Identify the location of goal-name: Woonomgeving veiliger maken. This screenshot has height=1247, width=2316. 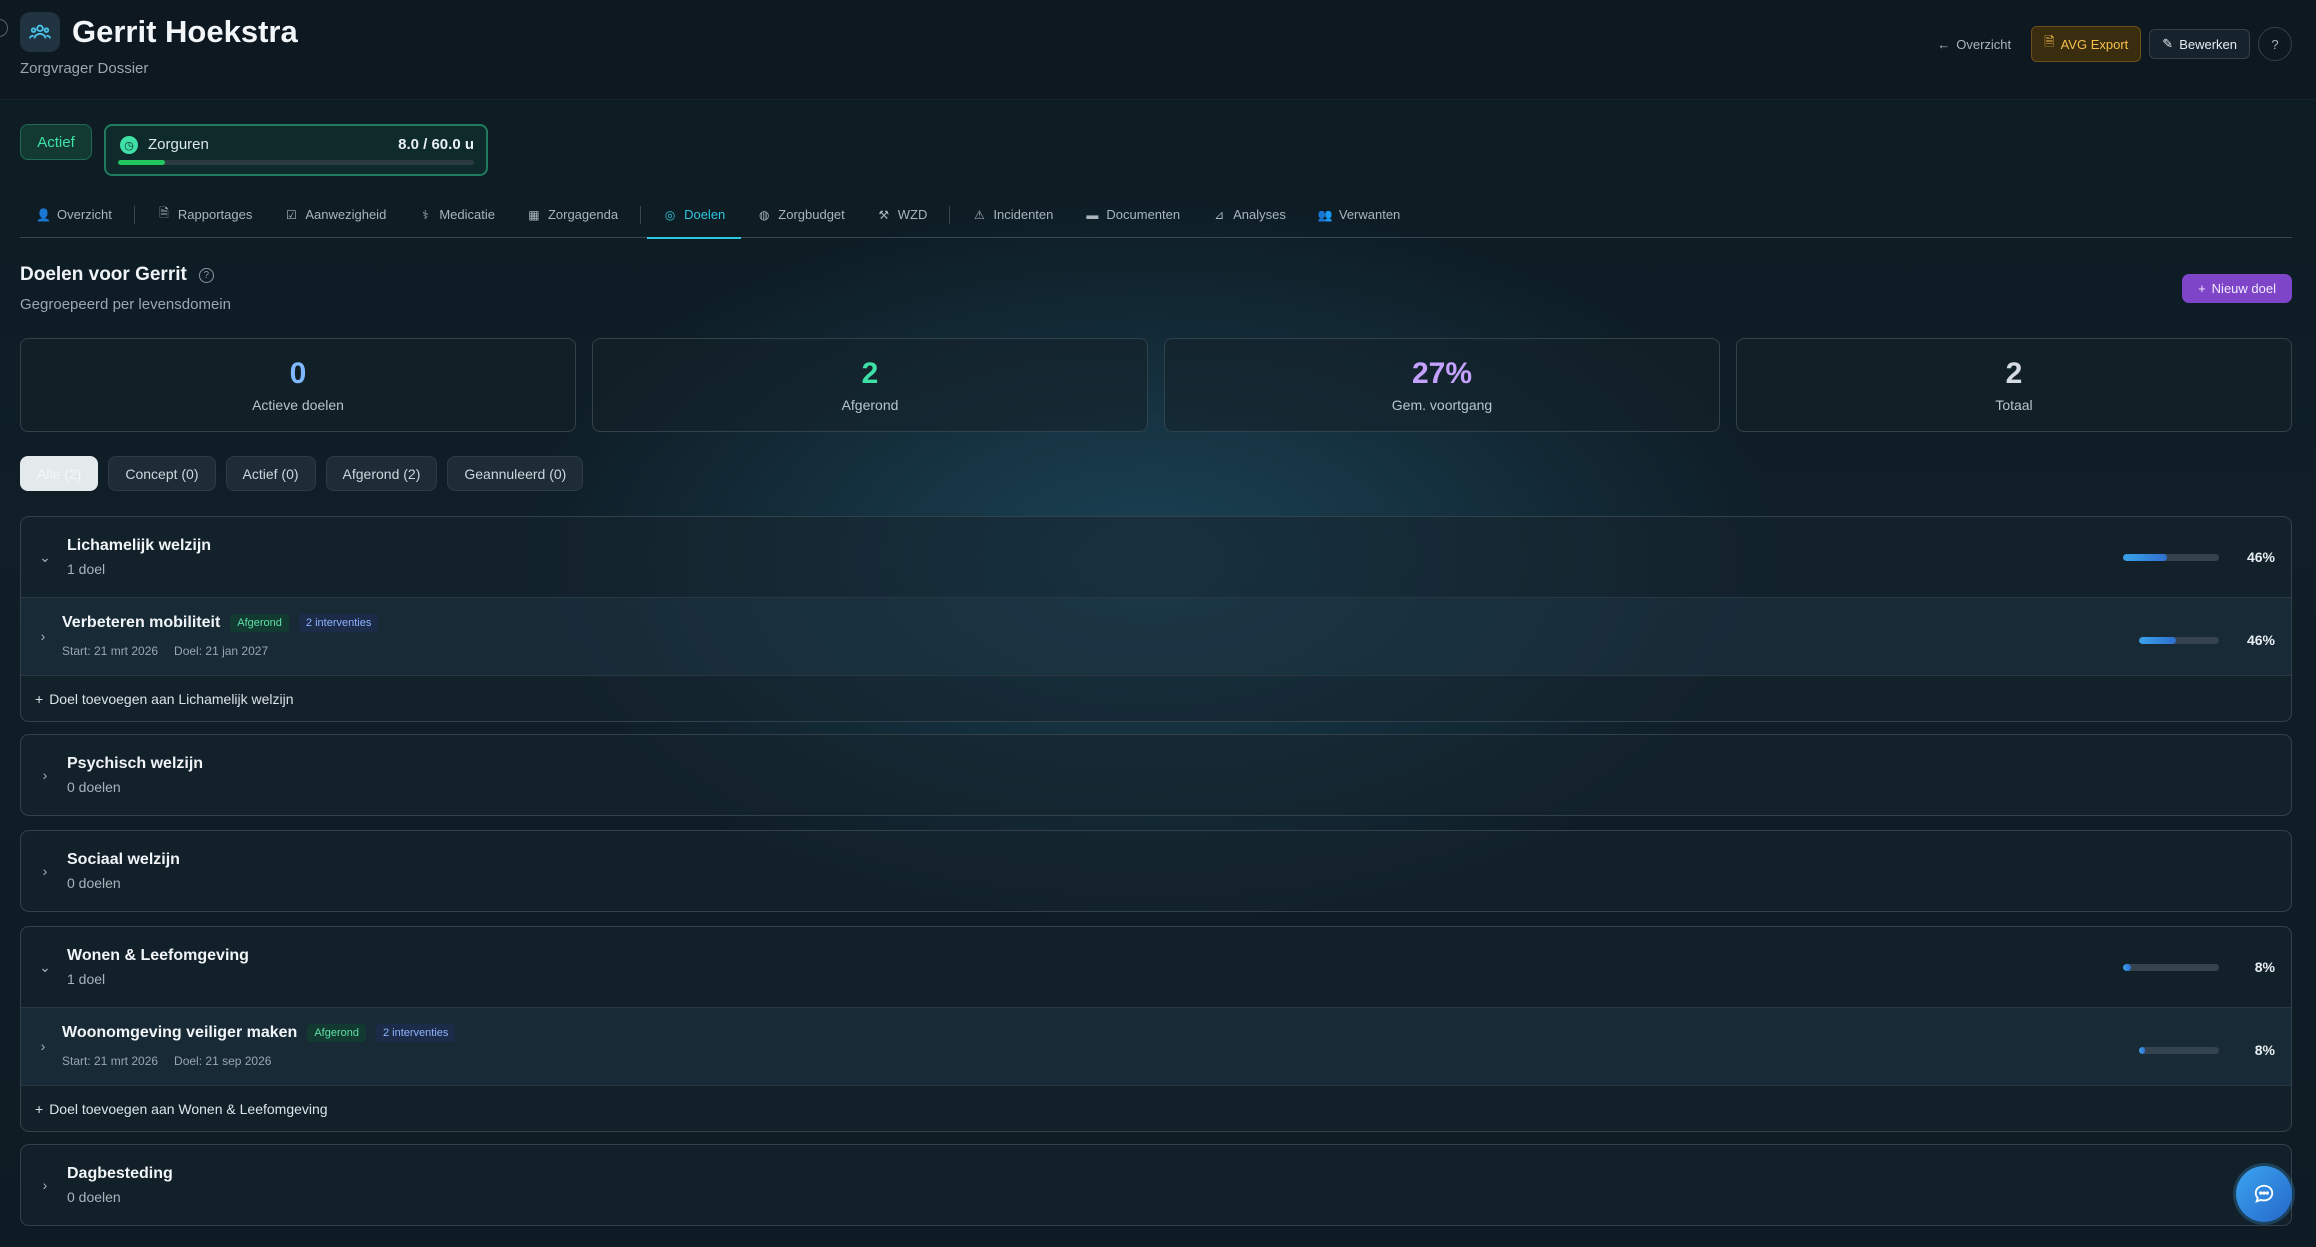
(180, 1032).